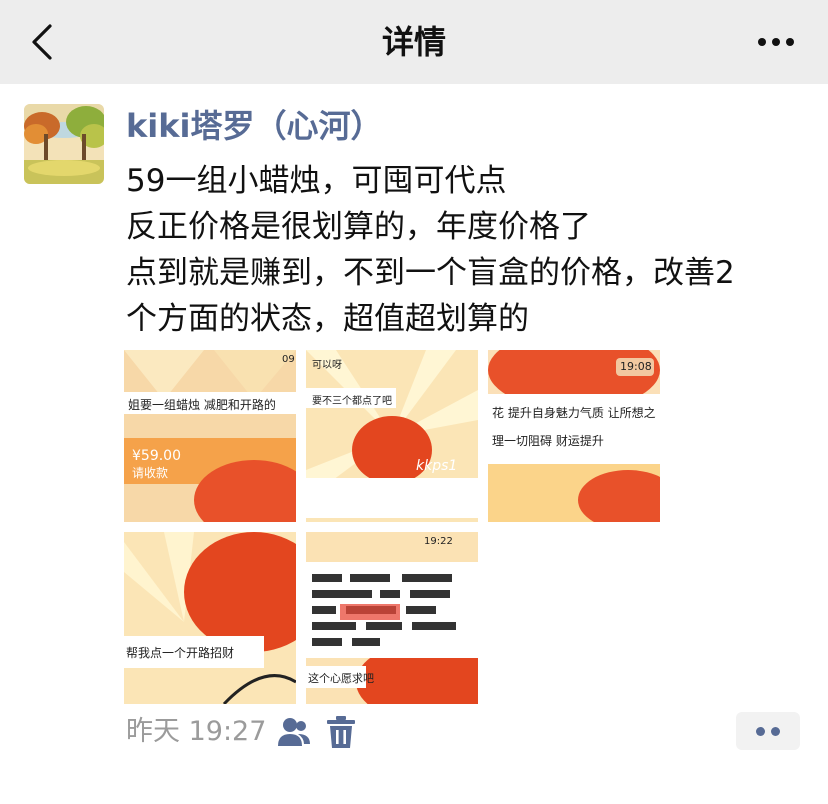 Image resolution: width=828 pixels, height=804 pixels. What do you see at coordinates (437, 466) in the screenshot?
I see `photo-watermark: kkps1` at bounding box center [437, 466].